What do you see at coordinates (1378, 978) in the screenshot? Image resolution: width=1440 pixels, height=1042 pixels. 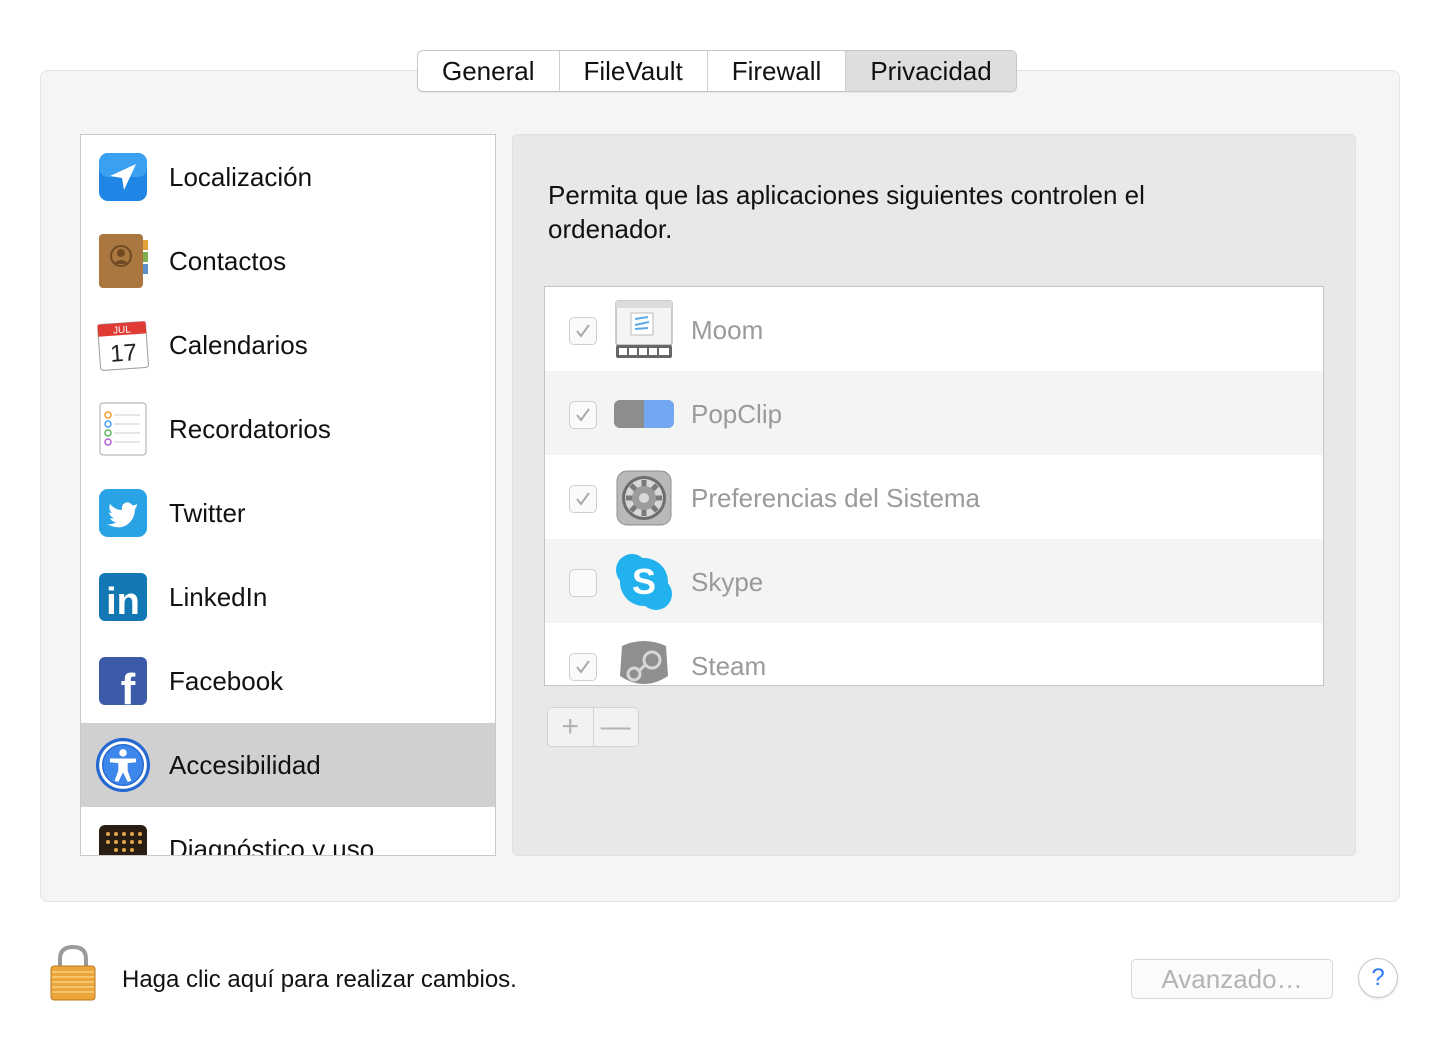 I see `help-button: ?` at bounding box center [1378, 978].